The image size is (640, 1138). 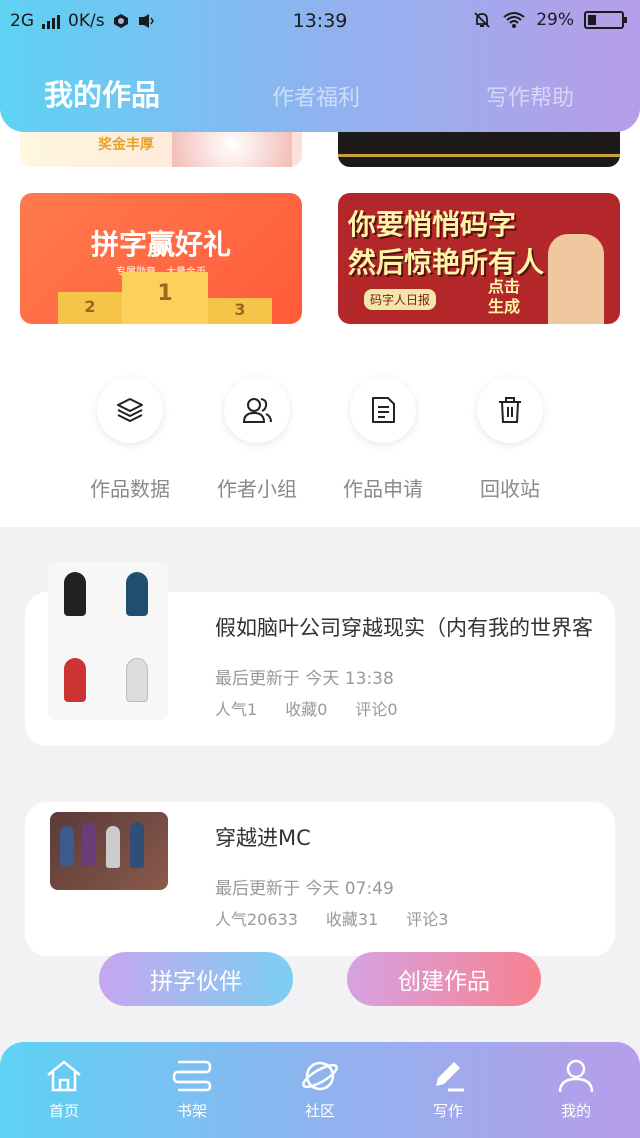 I want to click on group-icon, so click(x=257, y=410).